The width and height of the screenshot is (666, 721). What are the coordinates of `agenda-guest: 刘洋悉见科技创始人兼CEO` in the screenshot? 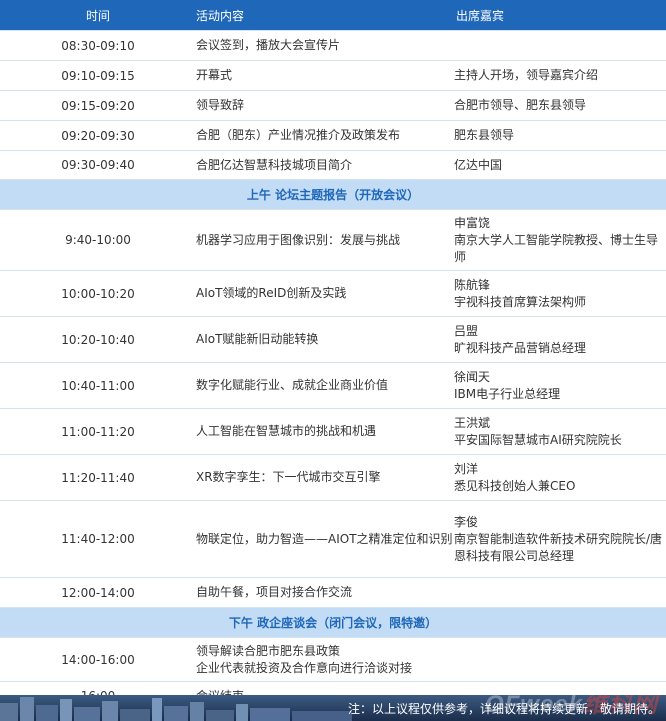 It's located at (560, 477).